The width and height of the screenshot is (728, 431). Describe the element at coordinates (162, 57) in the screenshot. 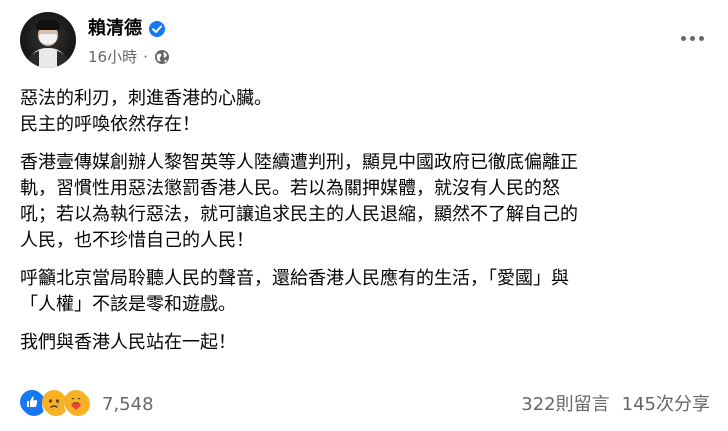

I see `globe-icon` at that location.